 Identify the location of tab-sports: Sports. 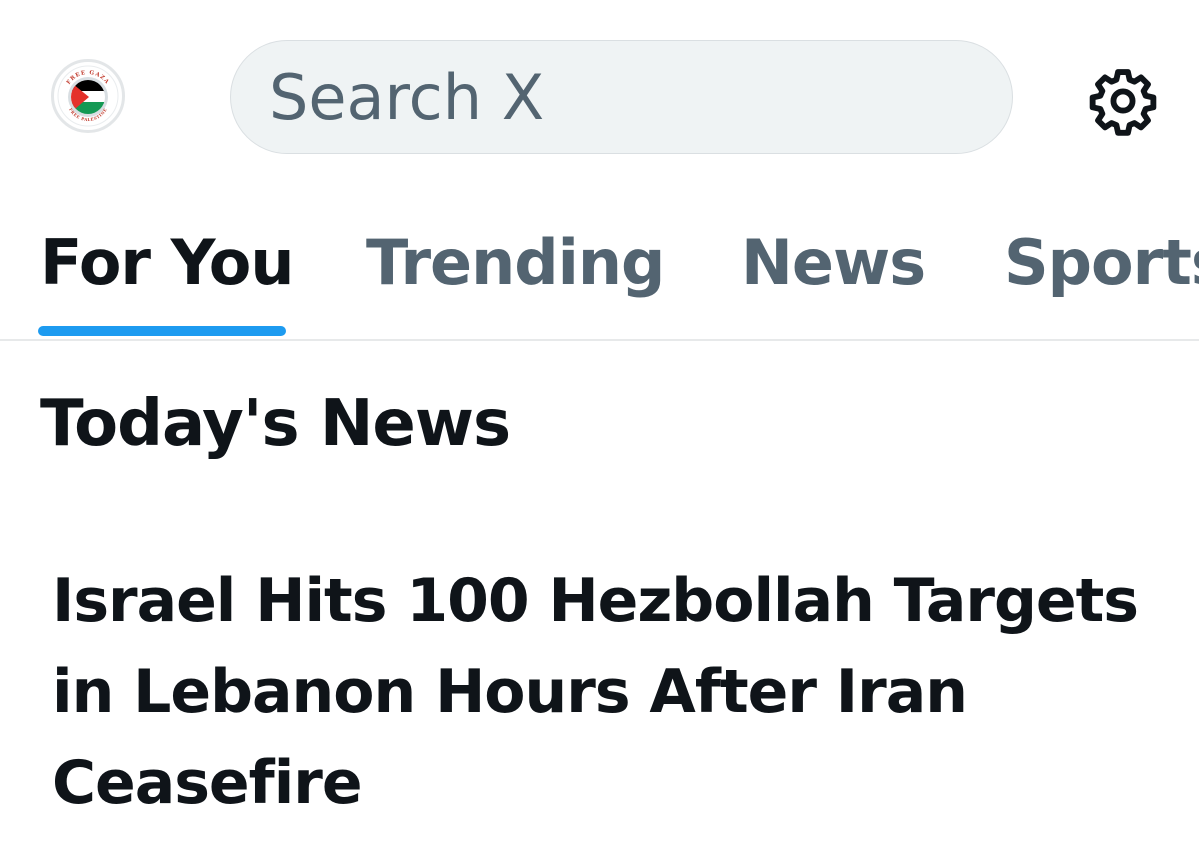
(1101, 263).